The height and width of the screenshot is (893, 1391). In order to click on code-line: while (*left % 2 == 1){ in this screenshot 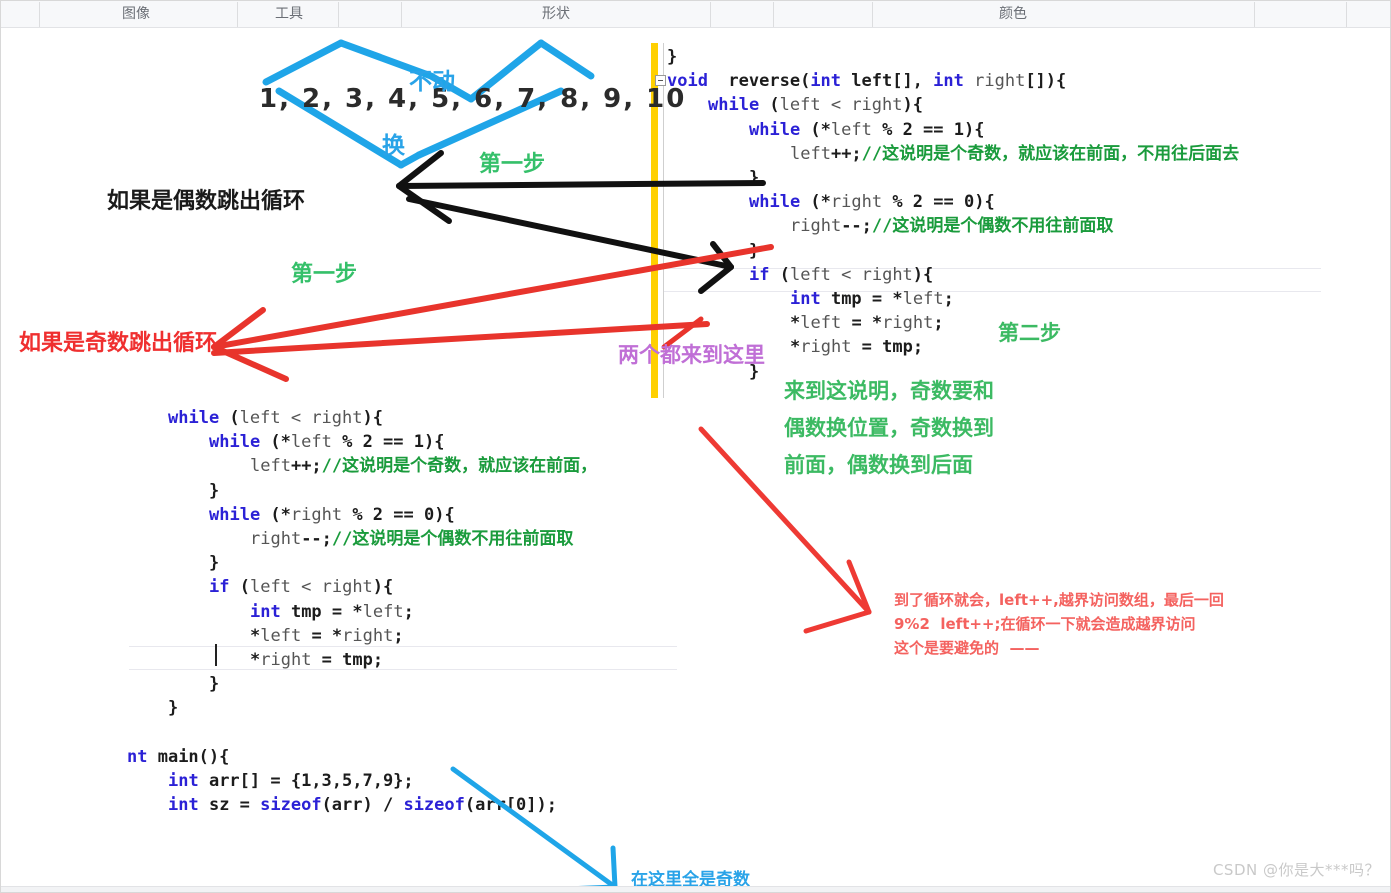, I will do `click(953, 130)`.